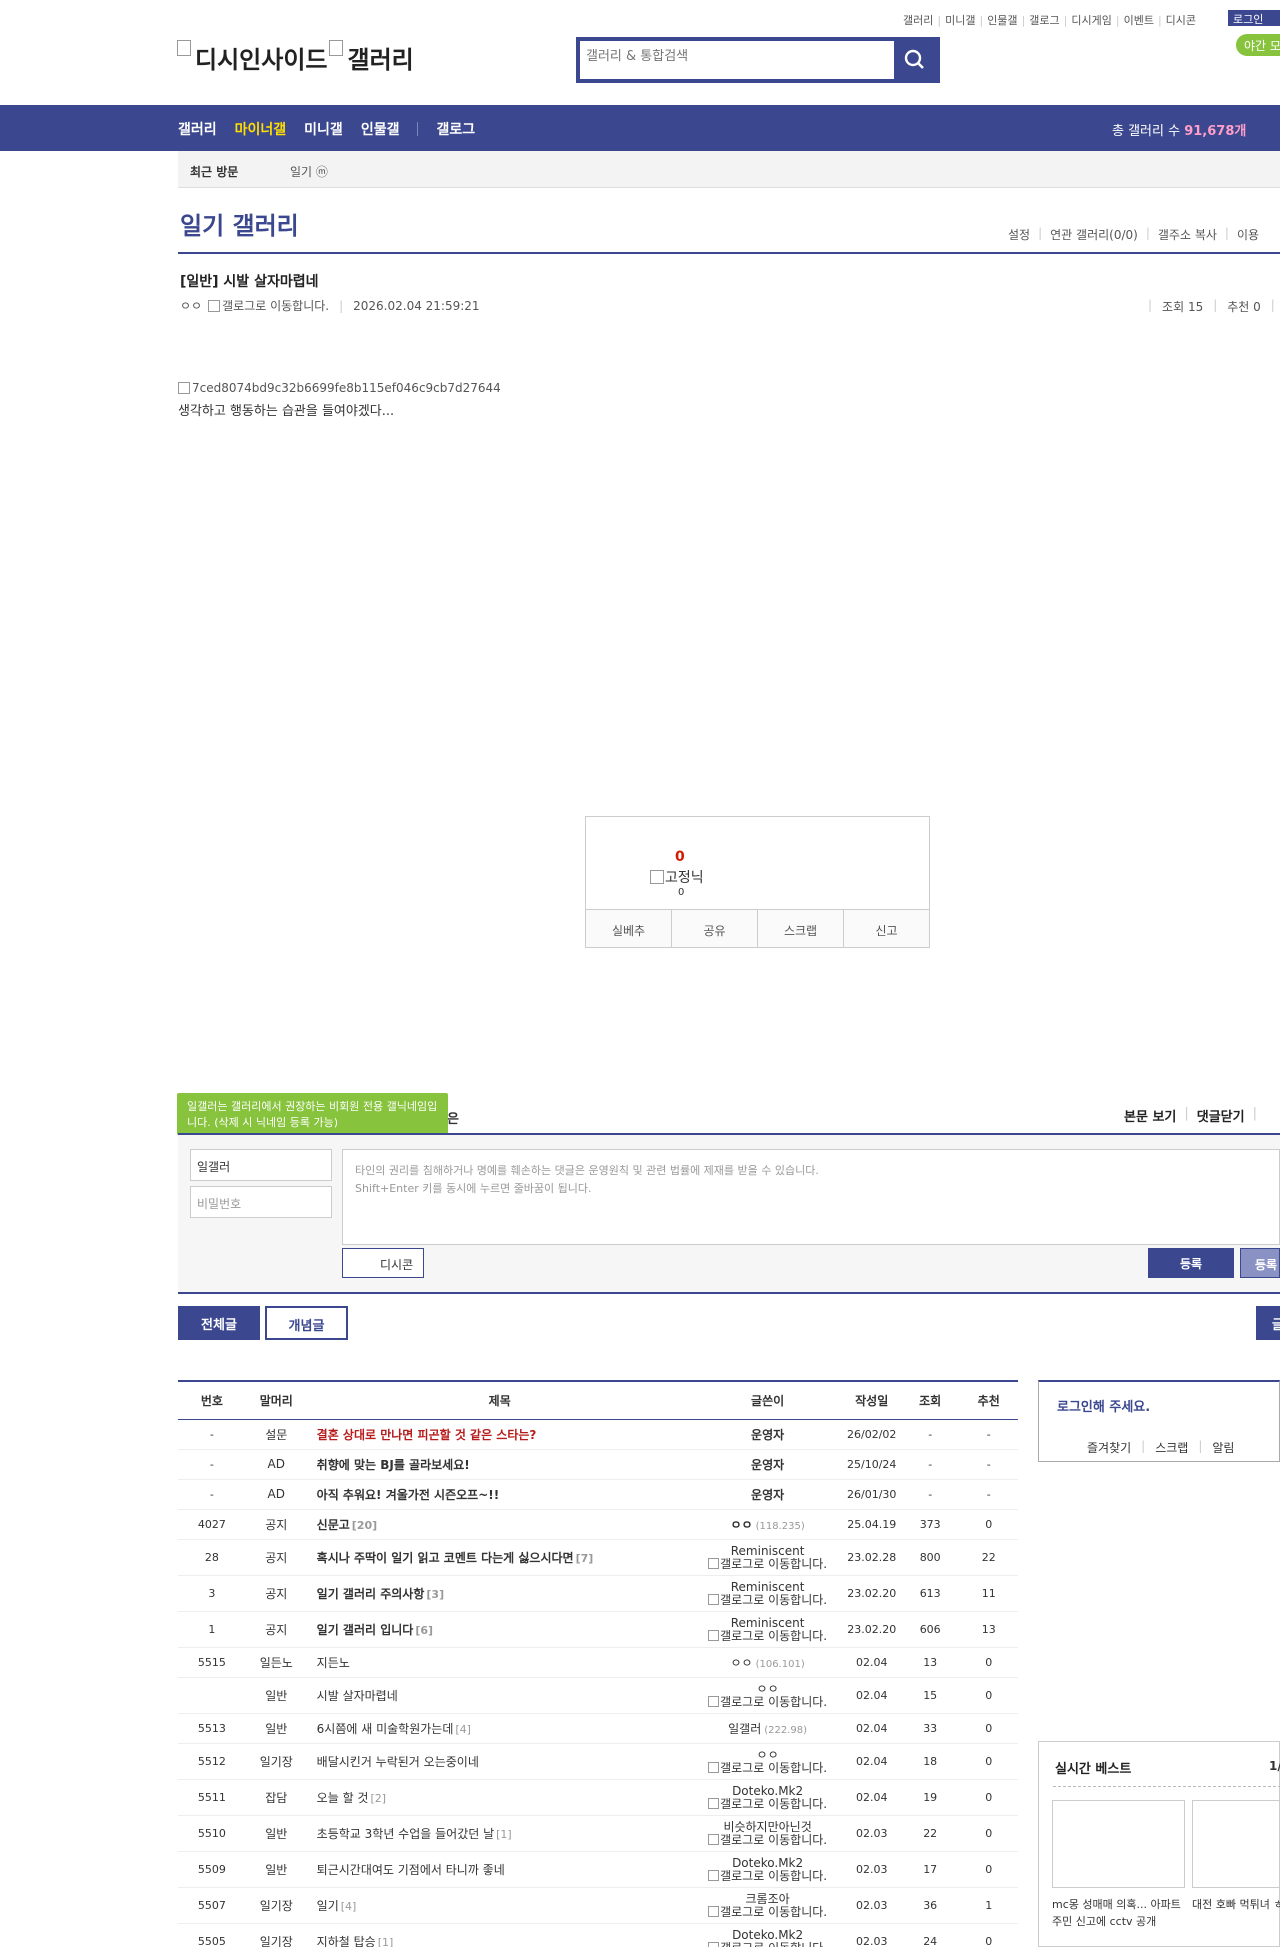 The width and height of the screenshot is (1280, 1947). What do you see at coordinates (736, 56) in the screenshot?
I see `search-input` at bounding box center [736, 56].